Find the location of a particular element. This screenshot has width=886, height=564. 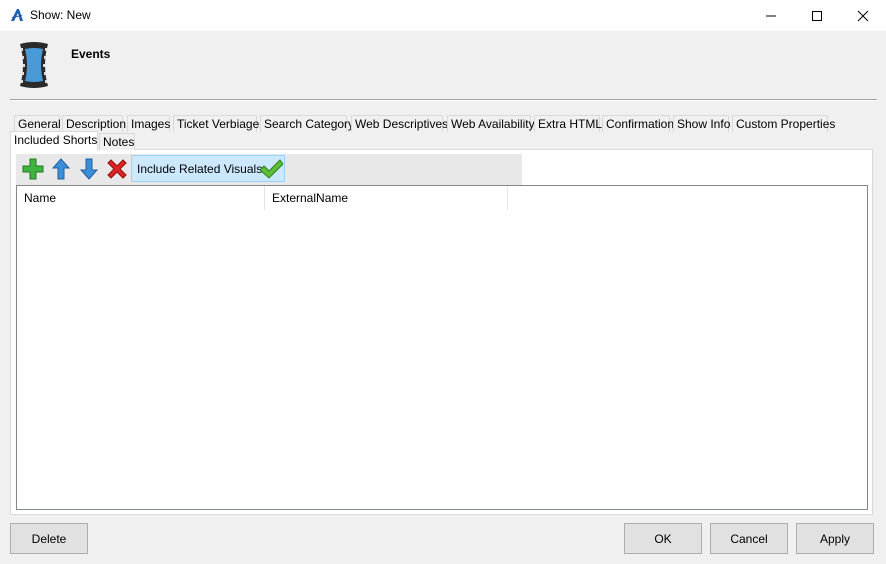

arrow-down-icon is located at coordinates (89, 169).